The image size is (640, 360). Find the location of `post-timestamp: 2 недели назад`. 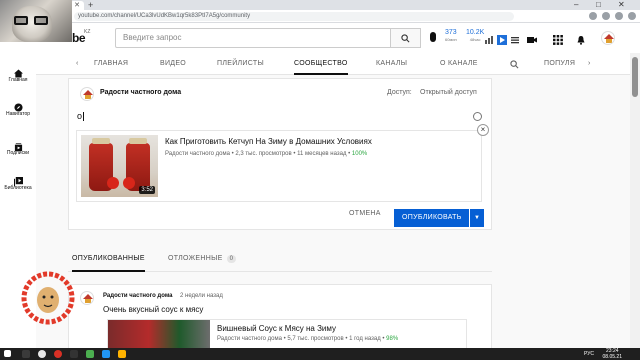

post-timestamp: 2 недели назад is located at coordinates (201, 296).